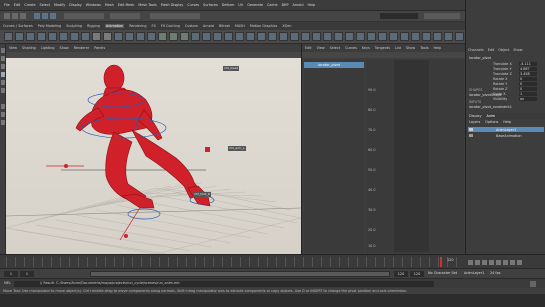  I want to click on range-end-field: 120, so click(401, 274).